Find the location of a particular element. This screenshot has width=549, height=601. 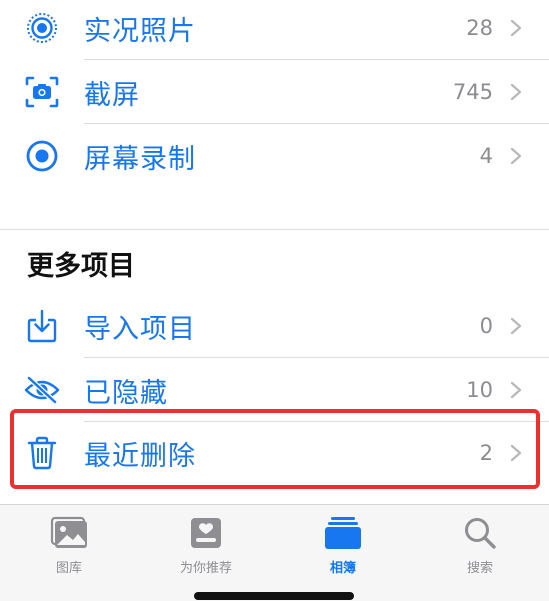

tab-search: 搜索 is located at coordinates (480, 547).